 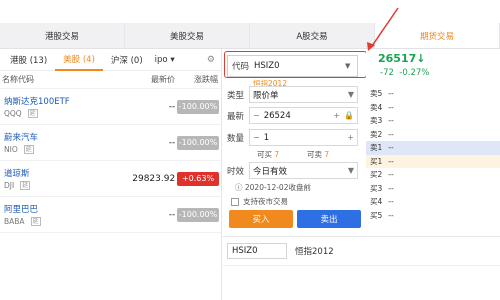 I want to click on settings-gear-icon: ⚙, so click(x=211, y=60).